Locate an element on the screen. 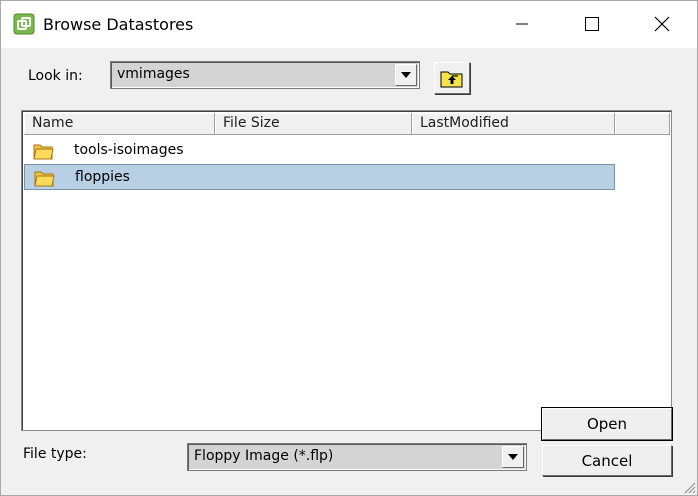  file-type-value: Floppy Image (*.flp) is located at coordinates (264, 456).